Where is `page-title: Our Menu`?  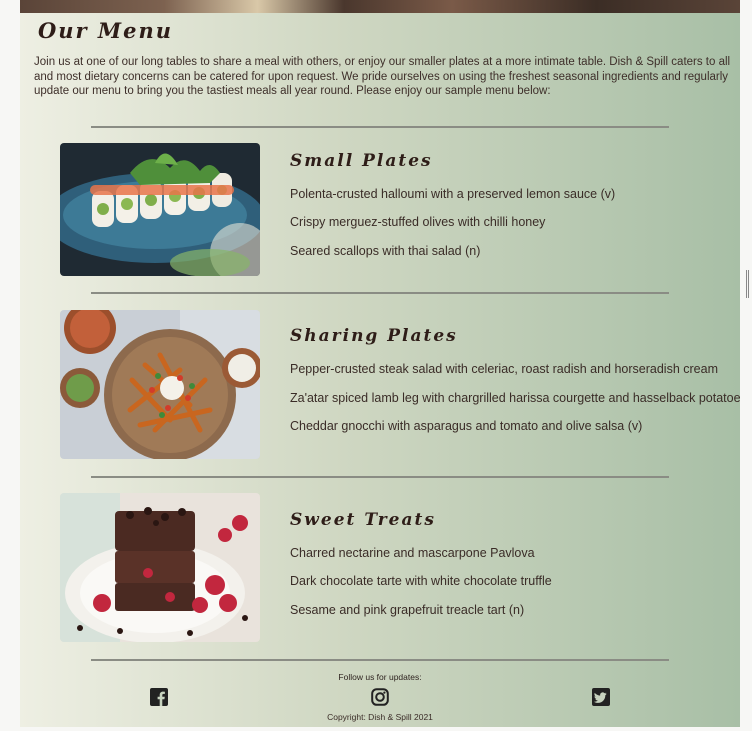 page-title: Our Menu is located at coordinates (106, 30).